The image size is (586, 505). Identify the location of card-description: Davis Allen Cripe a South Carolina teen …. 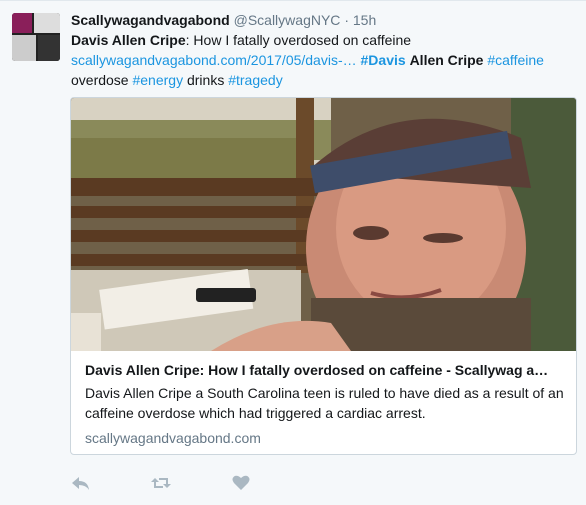
(324, 403).